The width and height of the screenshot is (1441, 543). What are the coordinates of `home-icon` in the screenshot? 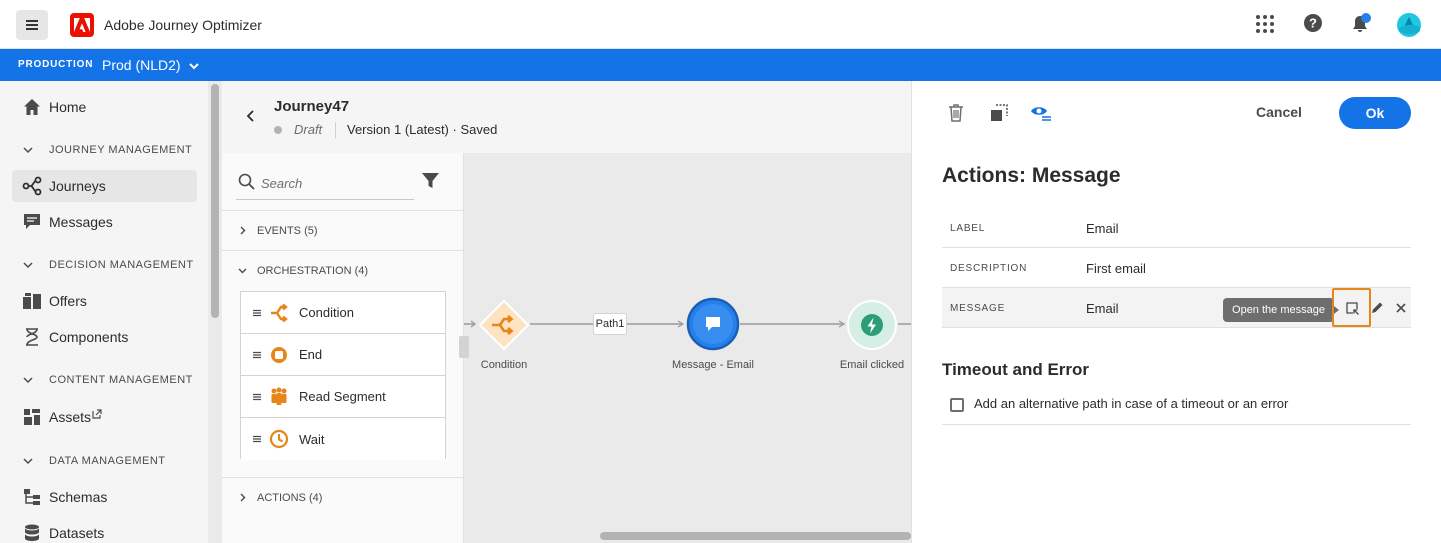 It's located at (32, 107).